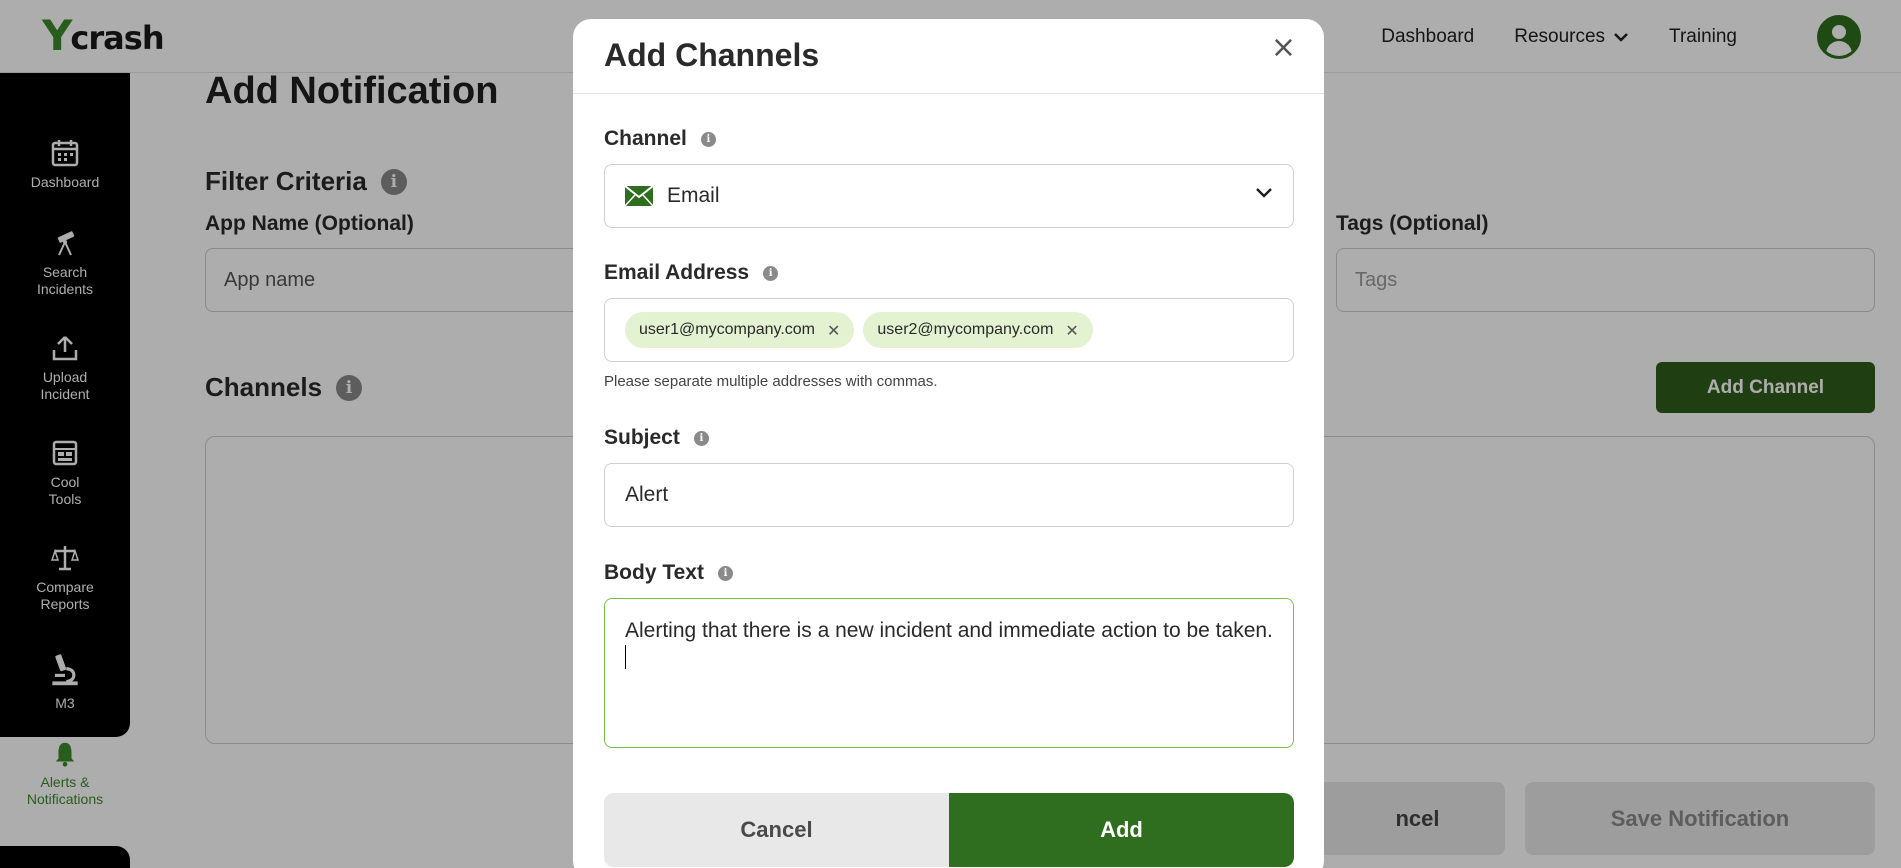 The image size is (1901, 868). What do you see at coordinates (949, 196) in the screenshot?
I see `channel-select: Email` at bounding box center [949, 196].